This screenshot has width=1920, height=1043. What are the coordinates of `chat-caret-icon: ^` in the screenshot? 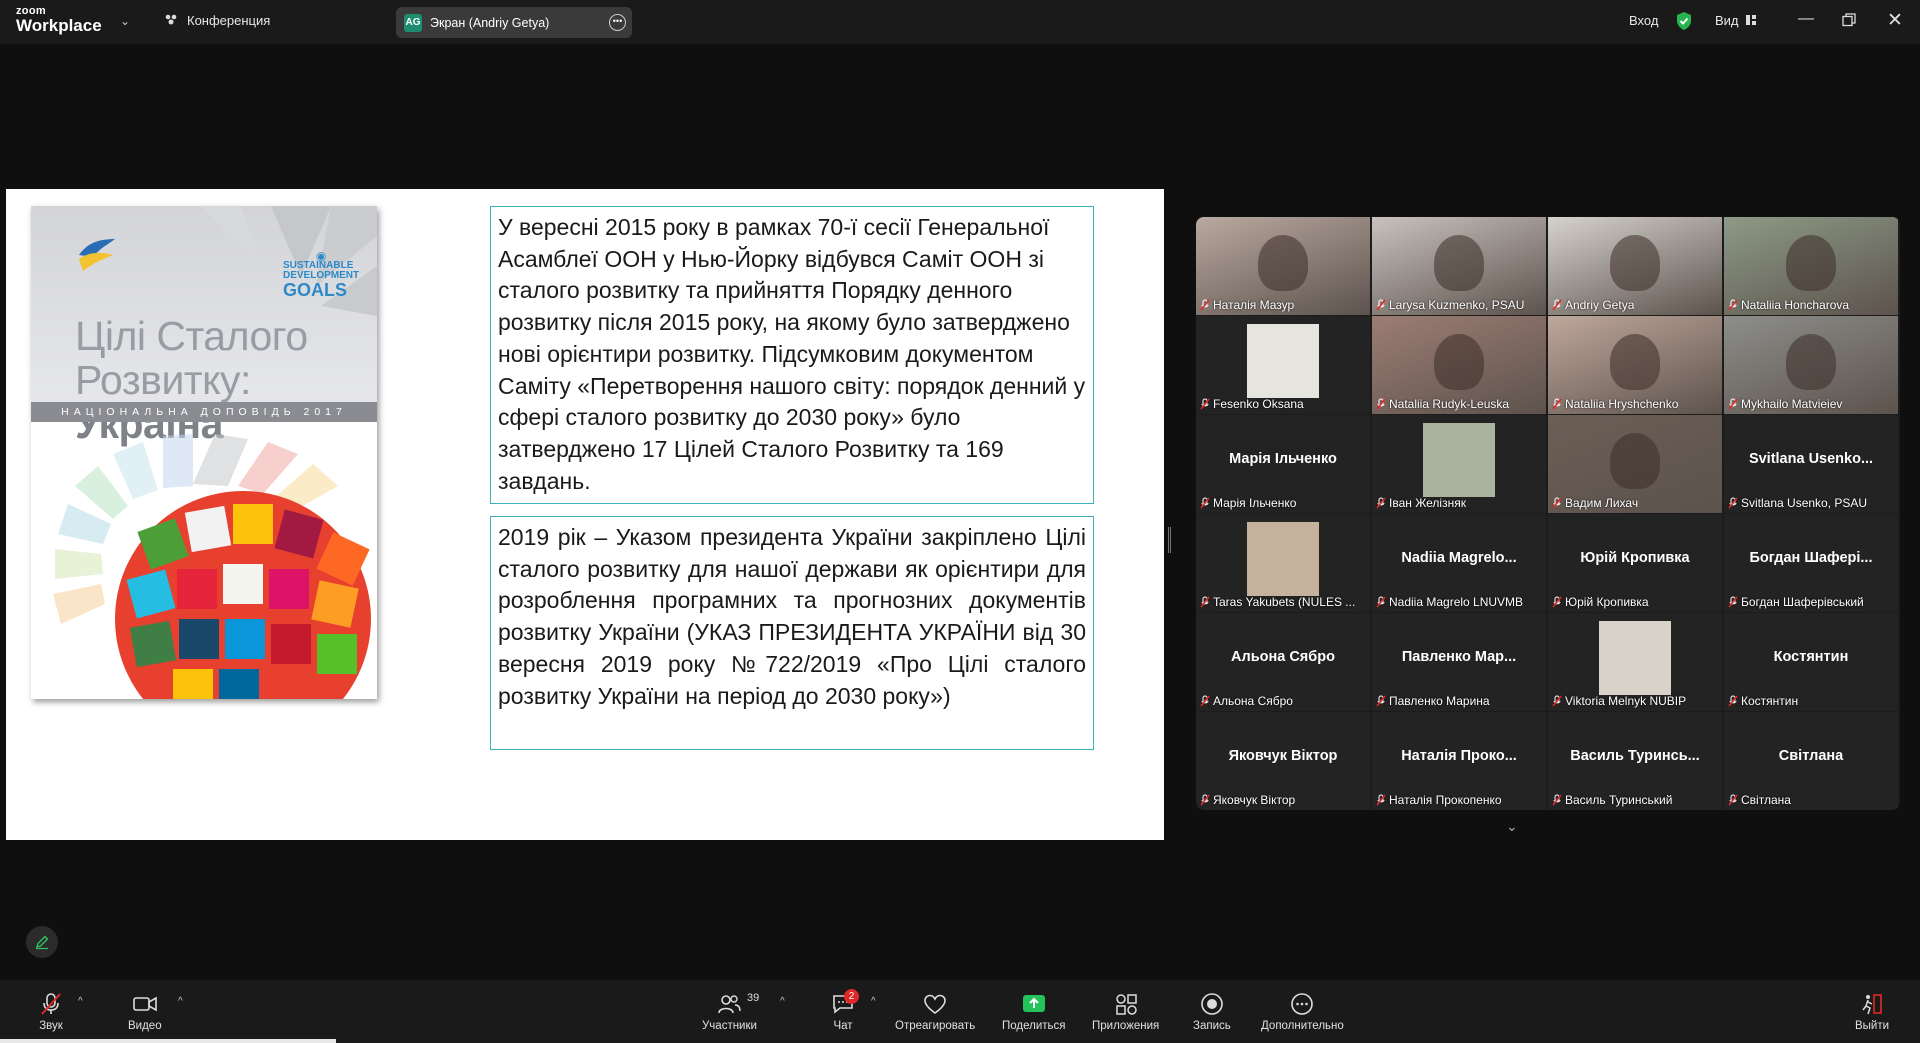 It's located at (873, 1001).